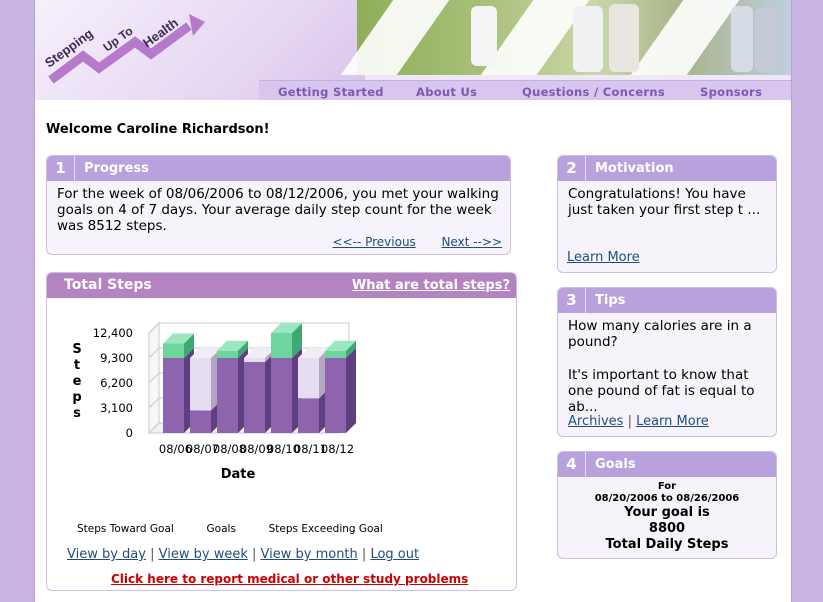  Describe the element at coordinates (129, 433) in the screenshot. I see `y-tick-label: 0` at that location.